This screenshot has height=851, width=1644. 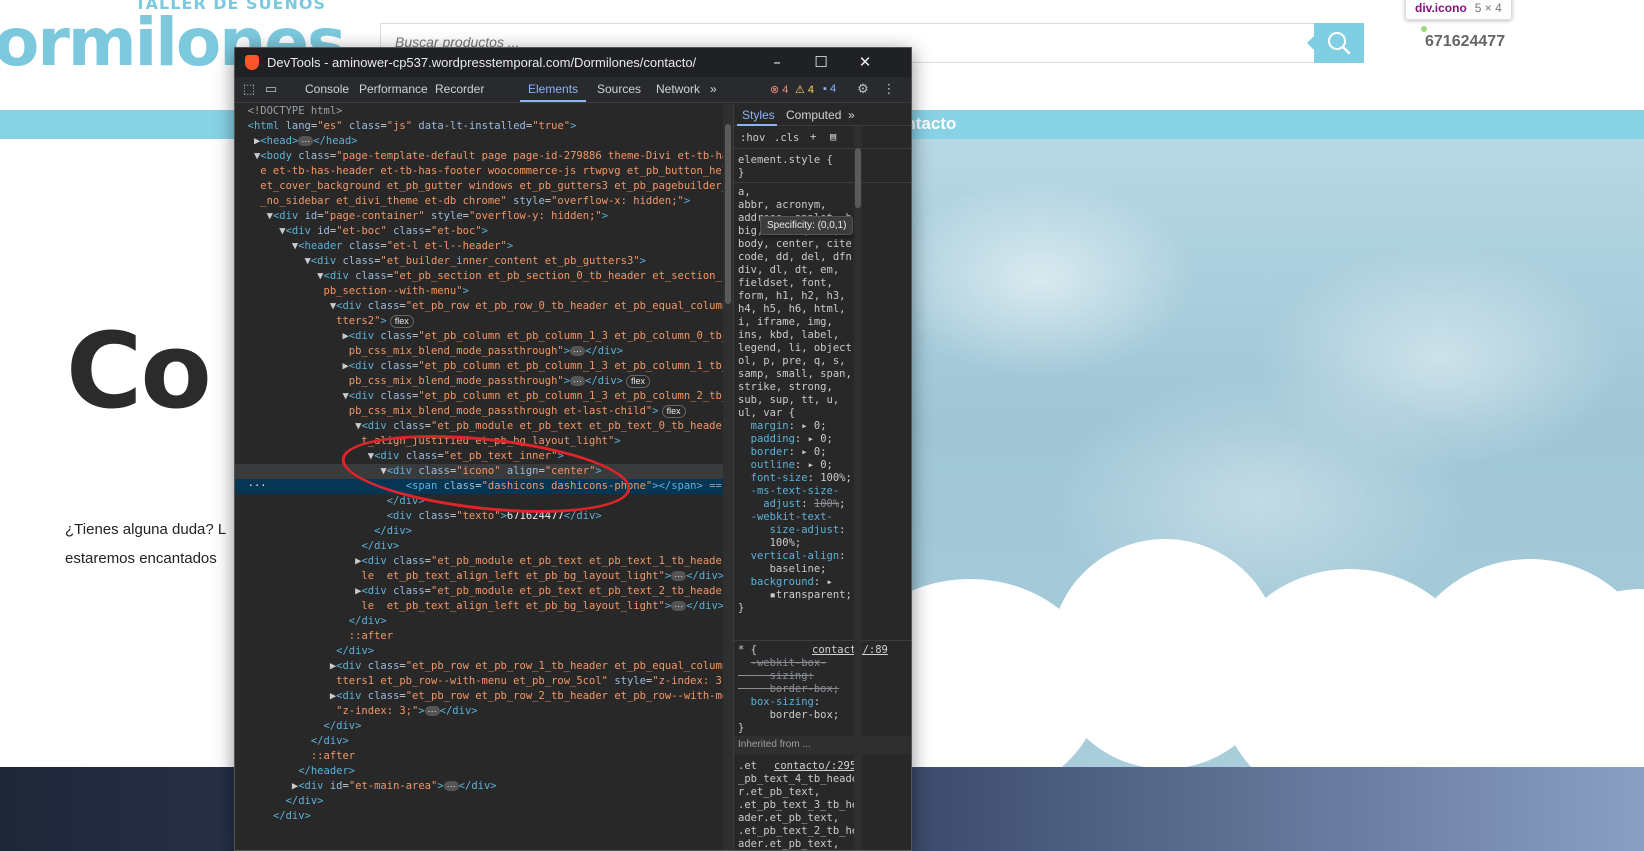 What do you see at coordinates (1424, 29) in the screenshot?
I see `inspect-highlight-dot` at bounding box center [1424, 29].